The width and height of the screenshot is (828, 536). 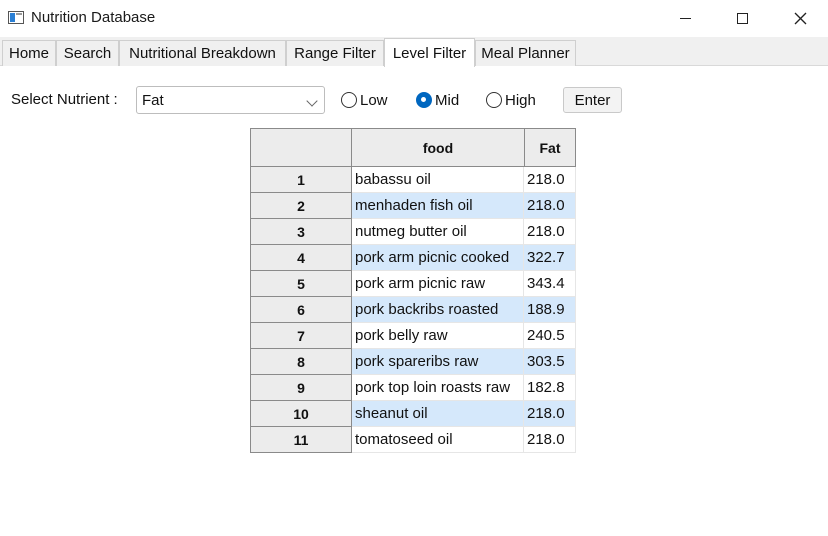 What do you see at coordinates (301, 258) in the screenshot?
I see `row-index-cell: 4` at bounding box center [301, 258].